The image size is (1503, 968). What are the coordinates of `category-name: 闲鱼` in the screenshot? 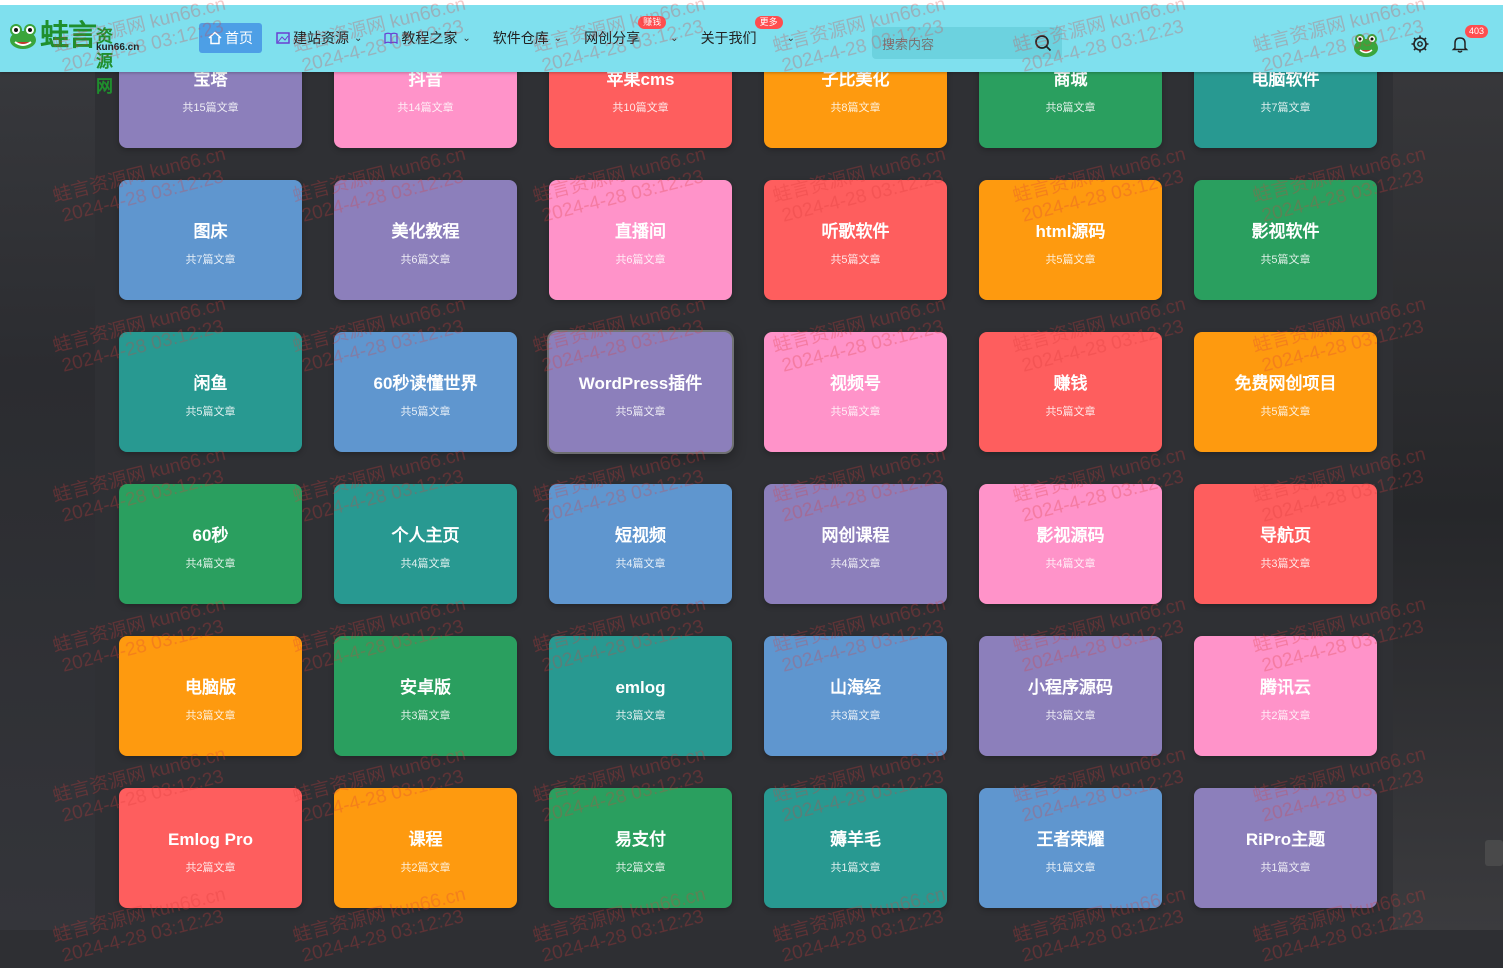 It's located at (210, 383).